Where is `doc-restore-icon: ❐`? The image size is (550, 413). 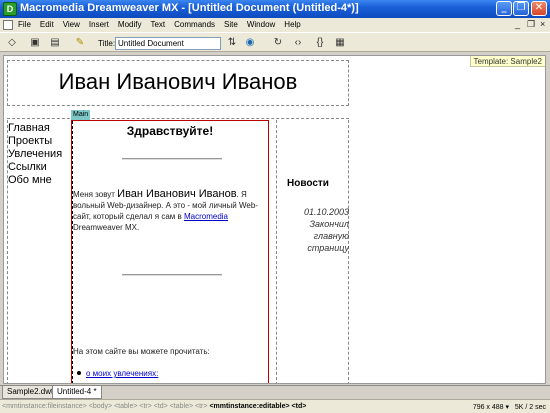
doc-restore-icon: ❐ is located at coordinates (531, 24).